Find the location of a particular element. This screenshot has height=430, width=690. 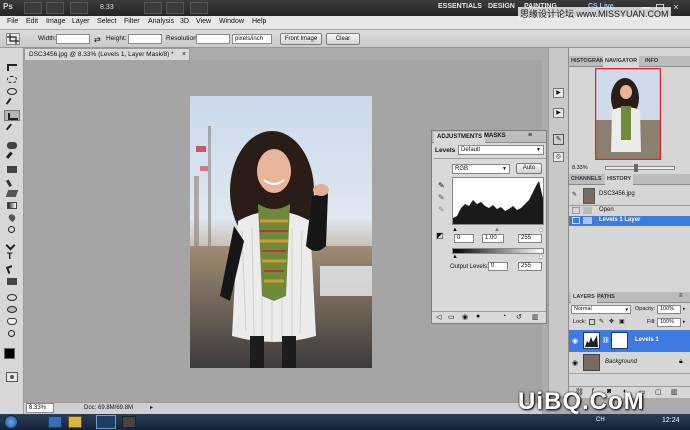

screen-mode-button is located at coordinates (199, 8).